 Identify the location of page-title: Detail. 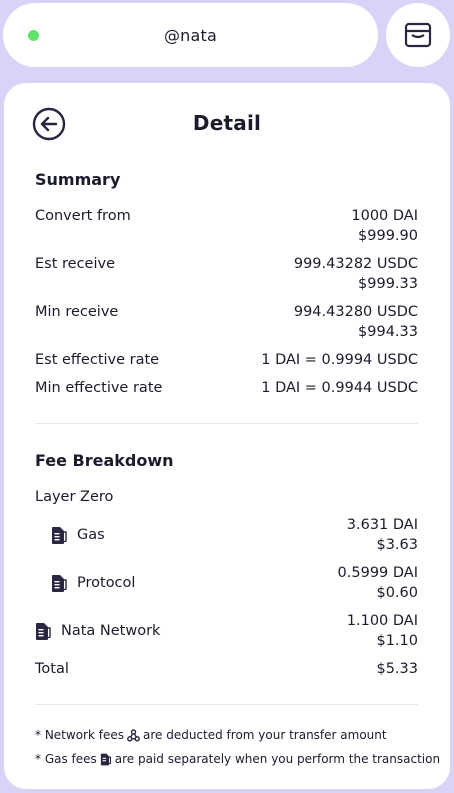
(227, 123).